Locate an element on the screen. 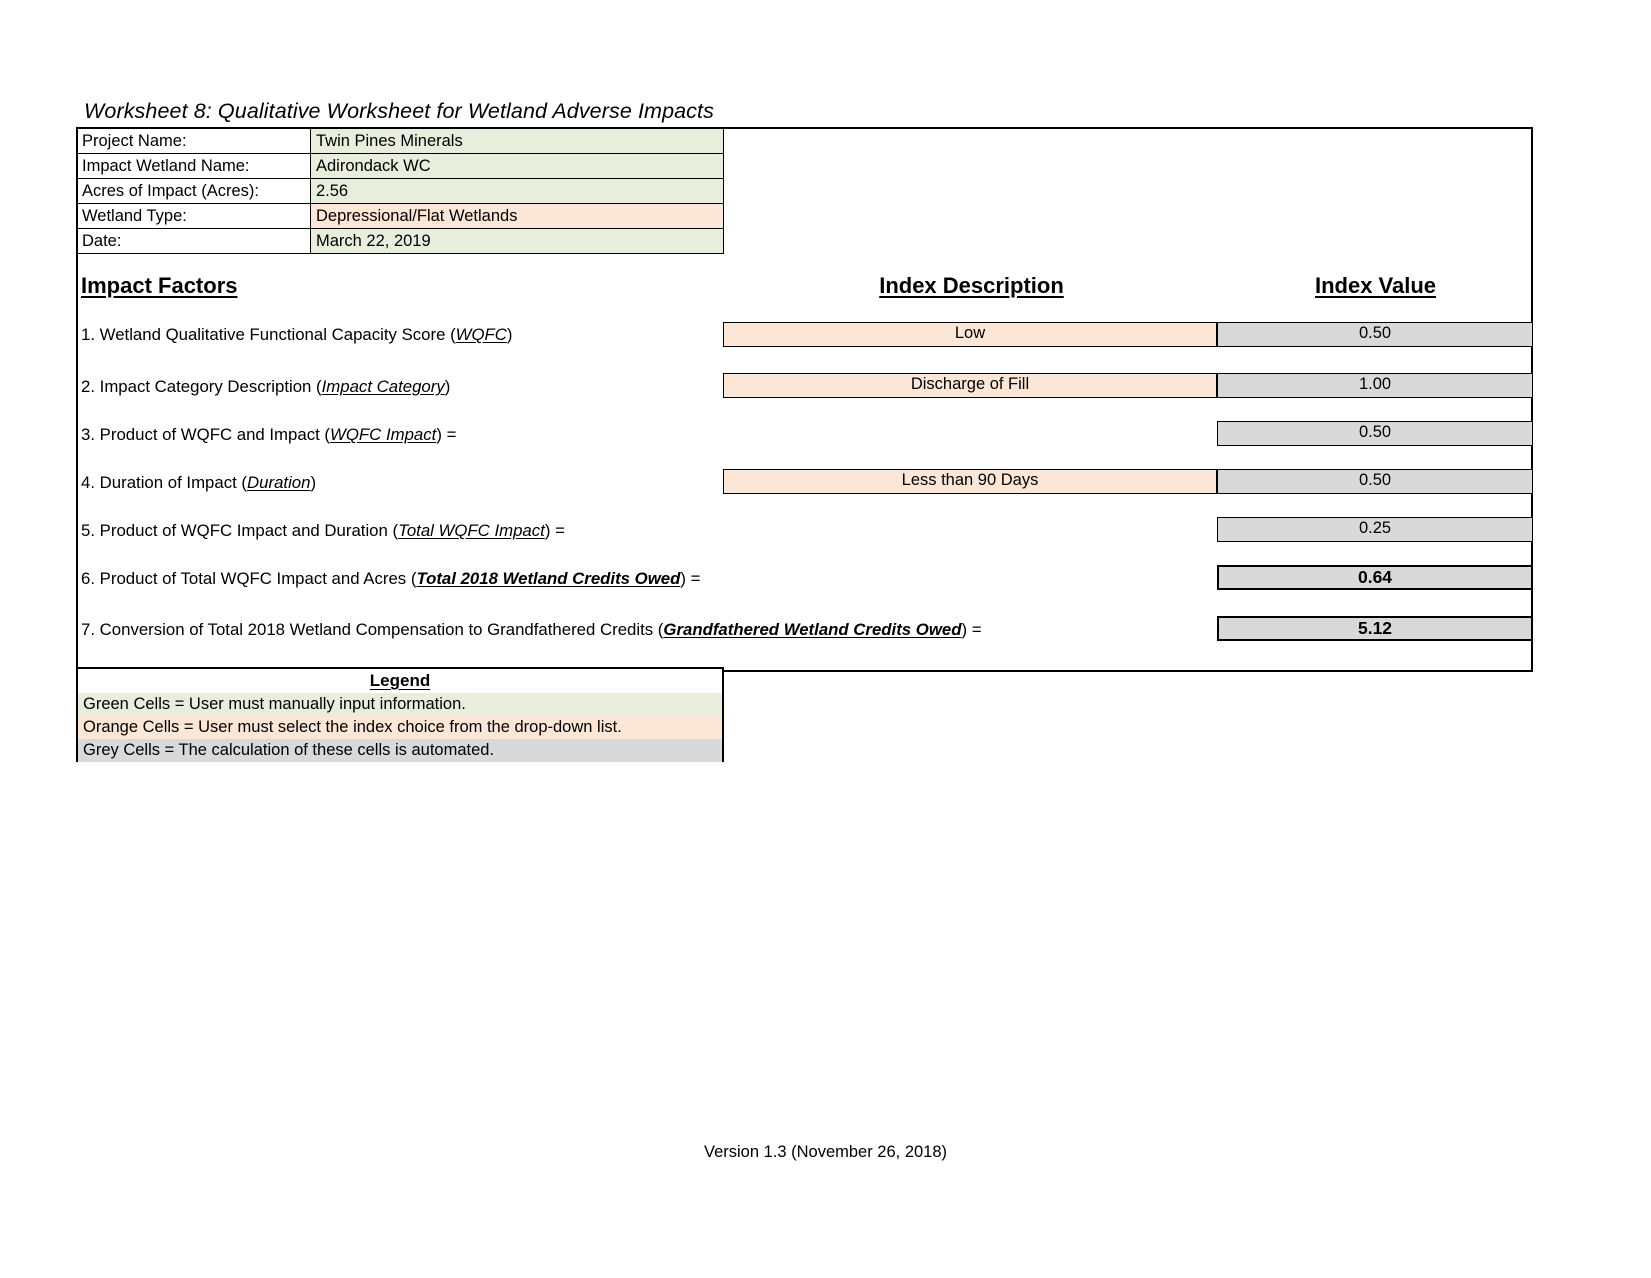 The height and width of the screenshot is (1278, 1651). info-value-date: March 22, 2019 is located at coordinates (517, 241).